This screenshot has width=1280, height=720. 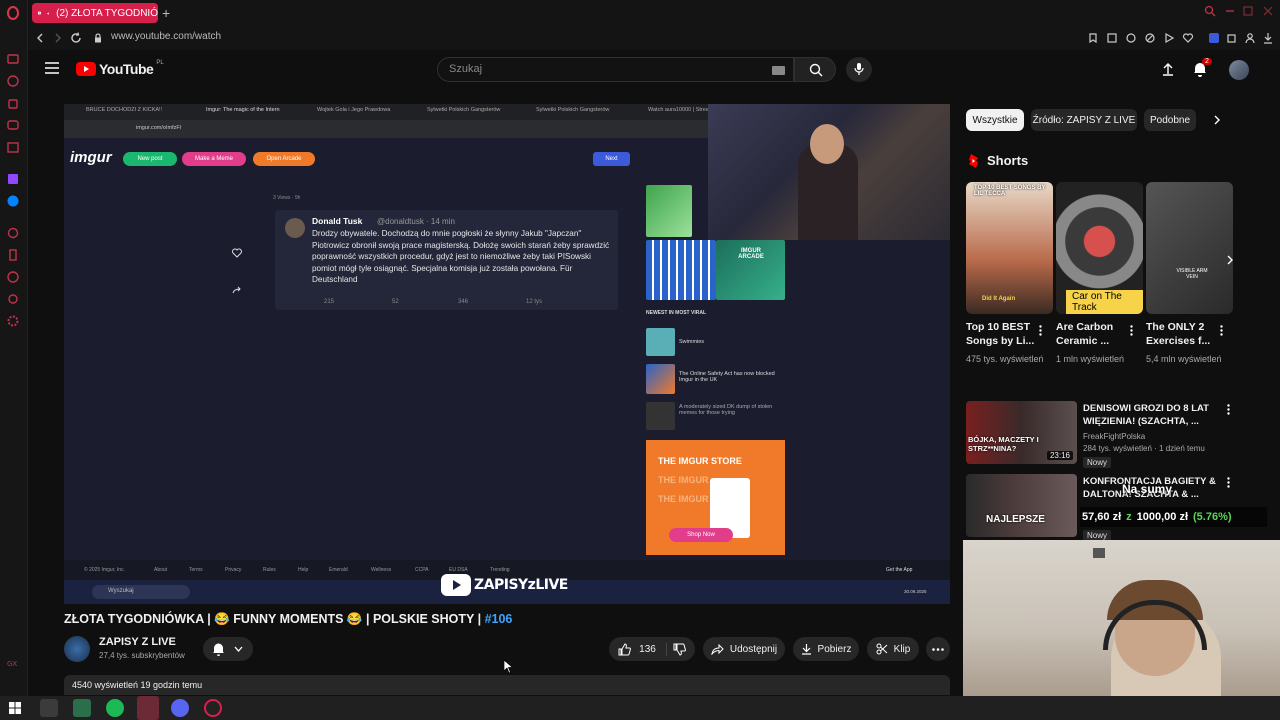 I want to click on tab-bar: (2) ZŁOTA TYGODNIÓ +, so click(x=654, y=13).